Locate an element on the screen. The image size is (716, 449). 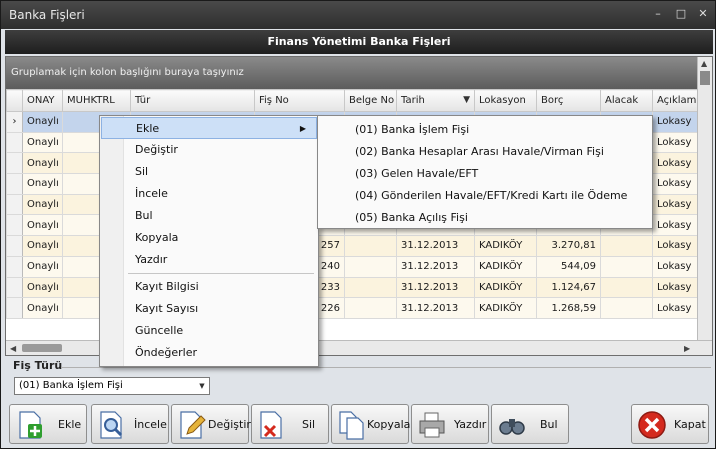
scroll-left-icon: ◀ is located at coordinates (13, 348).